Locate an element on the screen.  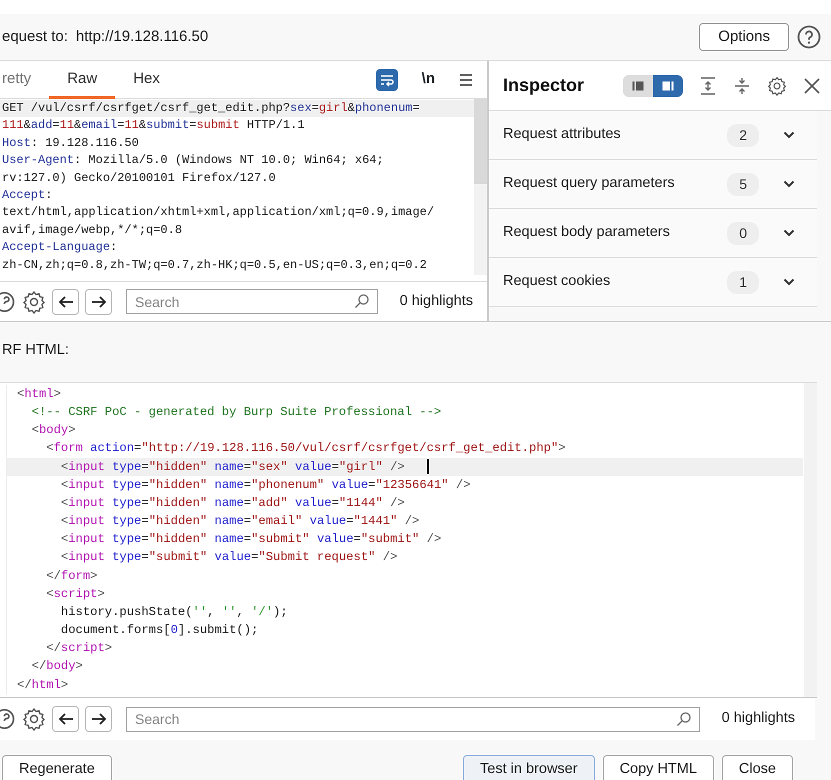
target-url: http://19.128.116.50 is located at coordinates (142, 36).